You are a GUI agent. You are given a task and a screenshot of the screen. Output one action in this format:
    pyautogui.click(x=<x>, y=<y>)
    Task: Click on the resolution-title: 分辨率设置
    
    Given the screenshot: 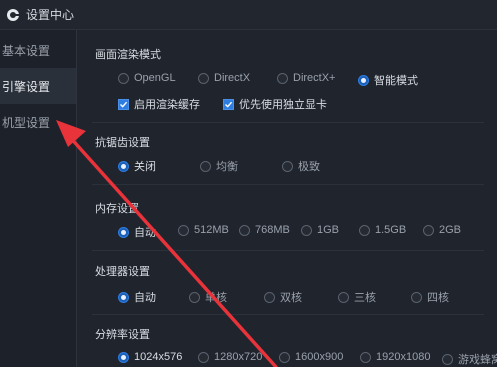 What is the action you would take?
    pyautogui.click(x=122, y=335)
    